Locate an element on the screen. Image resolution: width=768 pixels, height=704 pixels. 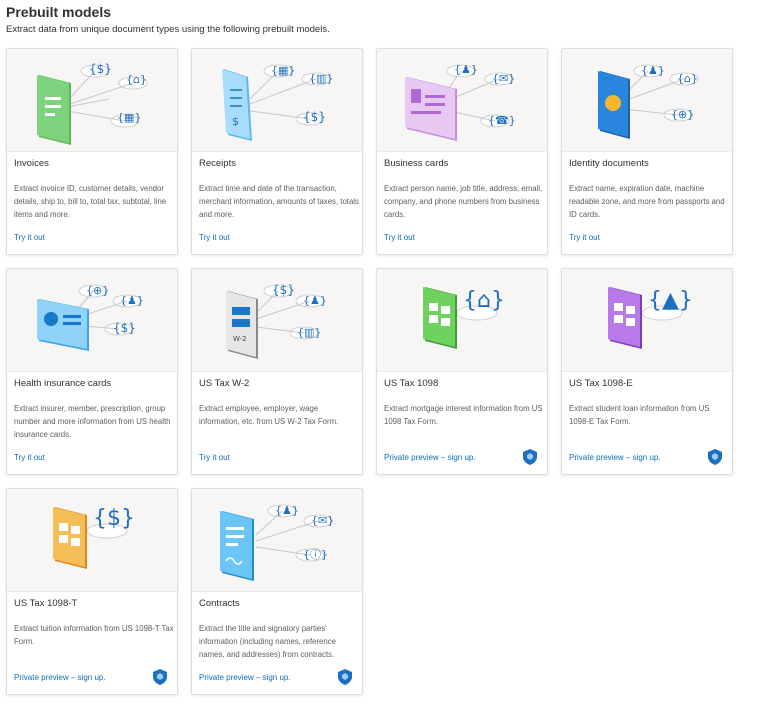
business-card-icon: {♟} {✉} {☎} is located at coordinates (460, 102).